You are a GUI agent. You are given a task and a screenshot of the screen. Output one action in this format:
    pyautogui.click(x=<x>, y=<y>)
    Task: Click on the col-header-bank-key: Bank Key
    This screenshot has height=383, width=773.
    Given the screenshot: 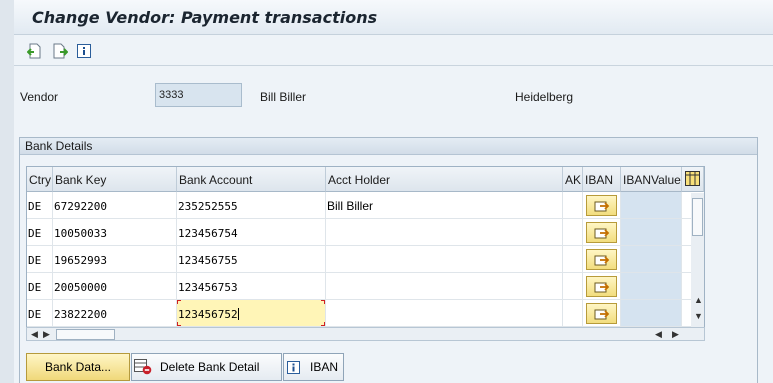 What is the action you would take?
    pyautogui.click(x=115, y=179)
    